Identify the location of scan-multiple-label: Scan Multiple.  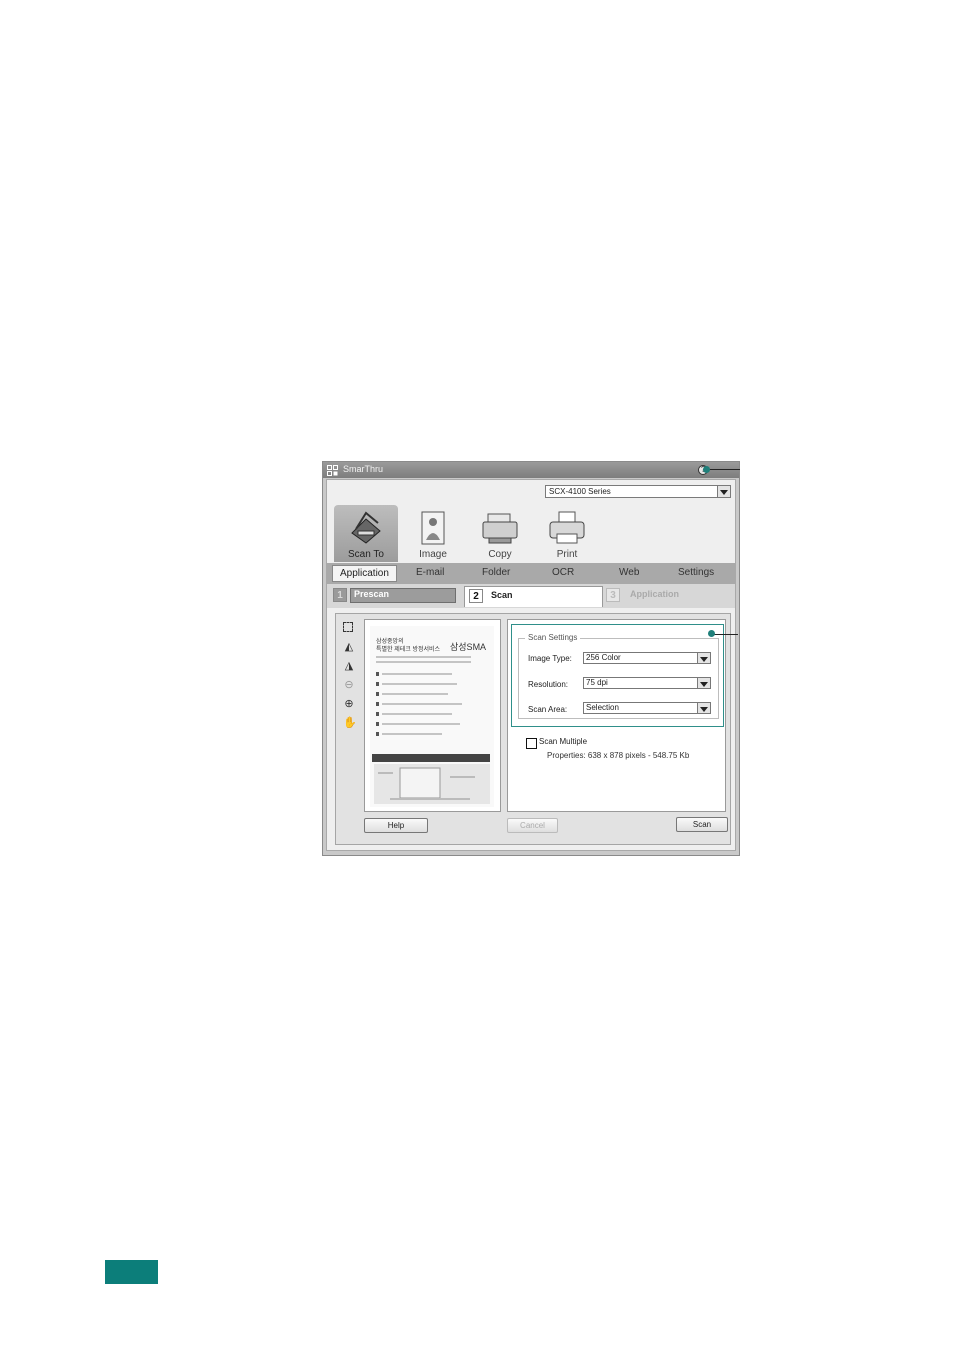
(563, 741).